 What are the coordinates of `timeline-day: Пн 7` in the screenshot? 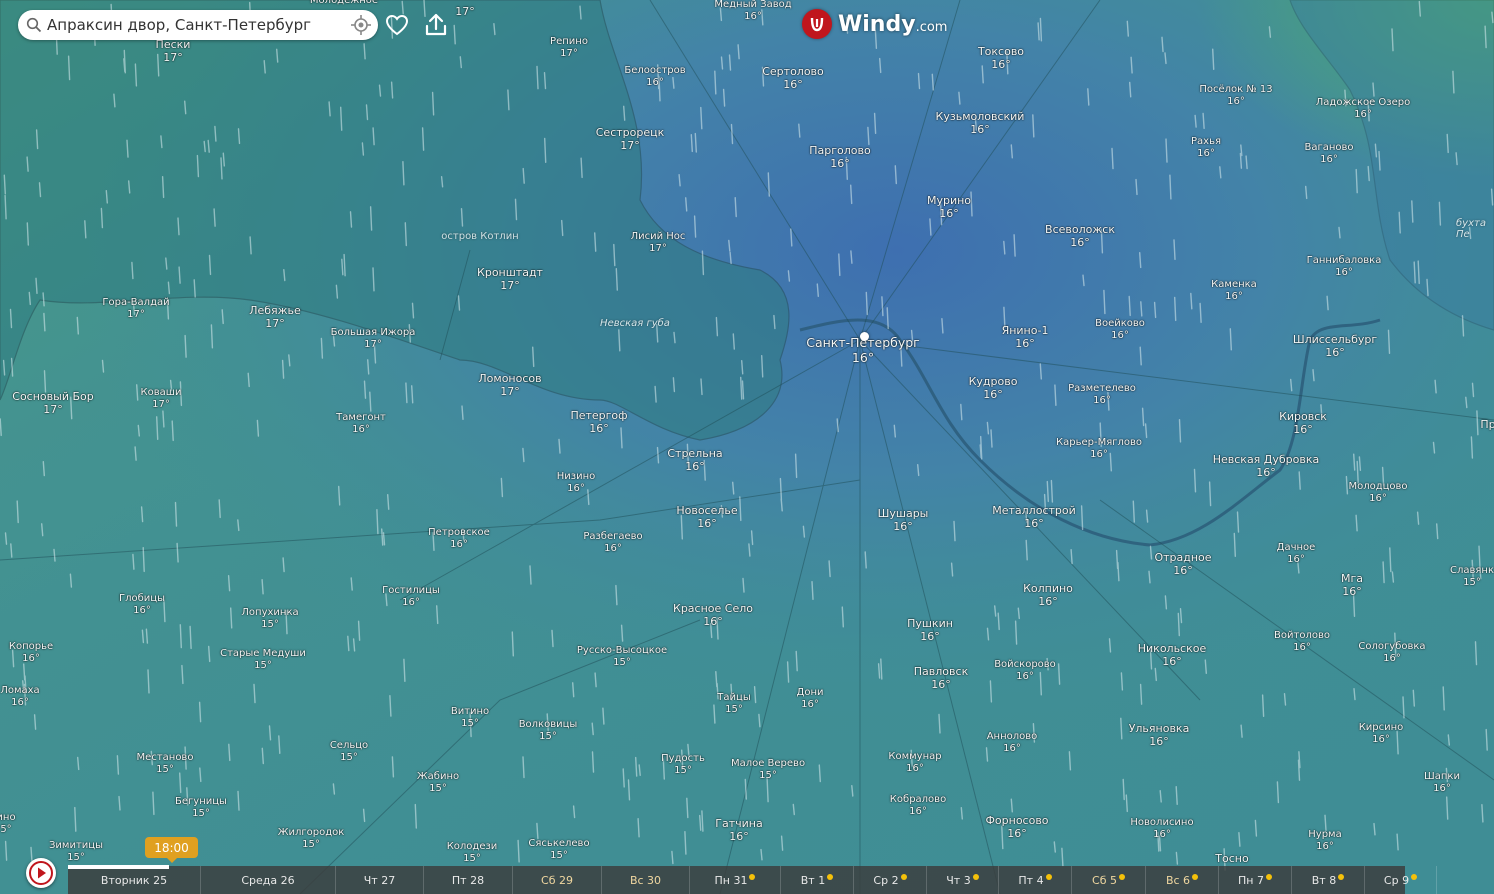 It's located at (1255, 880).